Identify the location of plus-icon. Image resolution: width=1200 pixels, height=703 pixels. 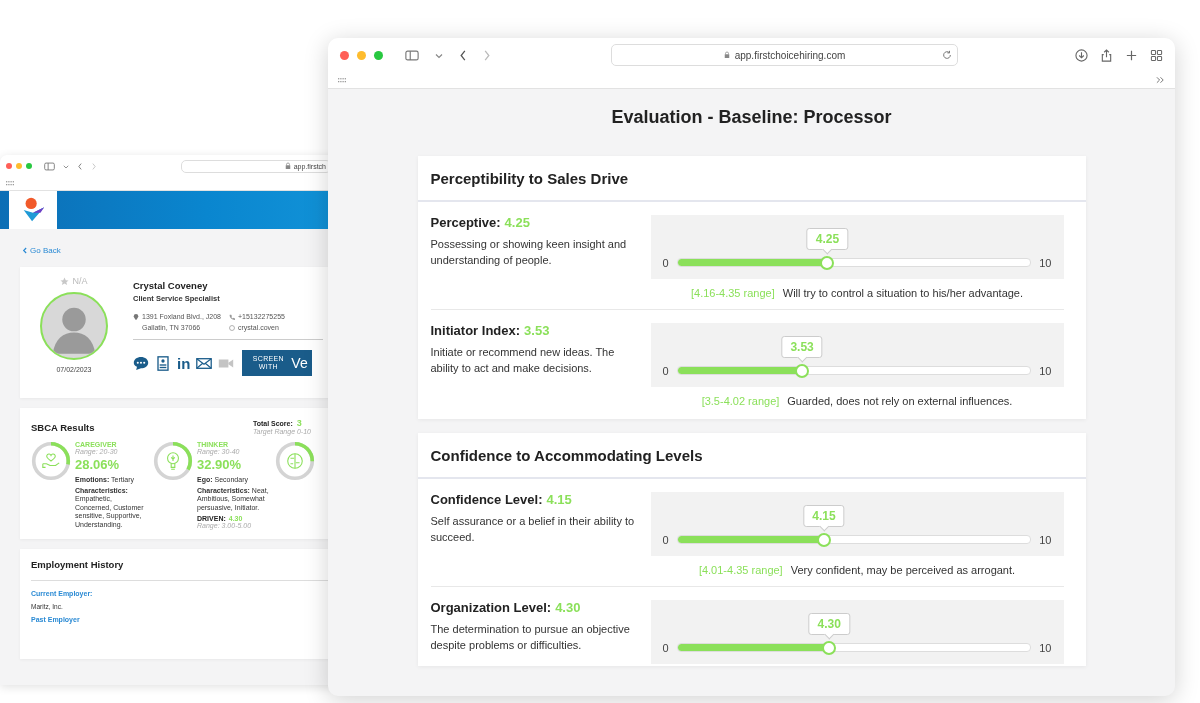
(1131, 55).